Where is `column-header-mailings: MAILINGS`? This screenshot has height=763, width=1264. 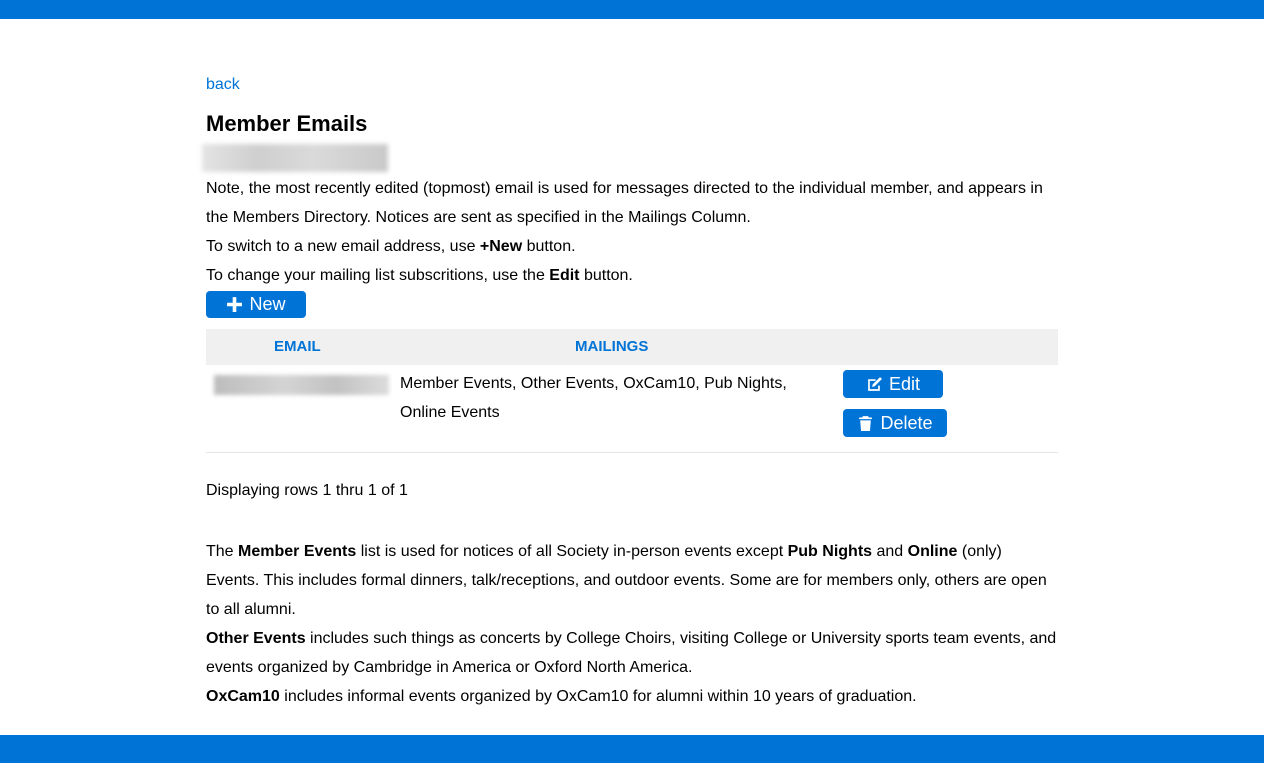 column-header-mailings: MAILINGS is located at coordinates (611, 346).